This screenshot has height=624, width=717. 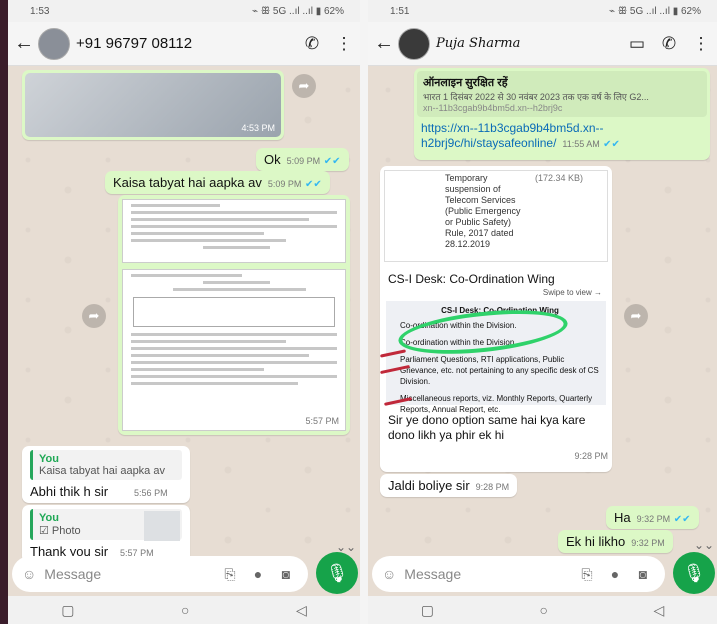 What do you see at coordinates (572, 292) in the screenshot?
I see `swipe-hint: Swipe to view →` at bounding box center [572, 292].